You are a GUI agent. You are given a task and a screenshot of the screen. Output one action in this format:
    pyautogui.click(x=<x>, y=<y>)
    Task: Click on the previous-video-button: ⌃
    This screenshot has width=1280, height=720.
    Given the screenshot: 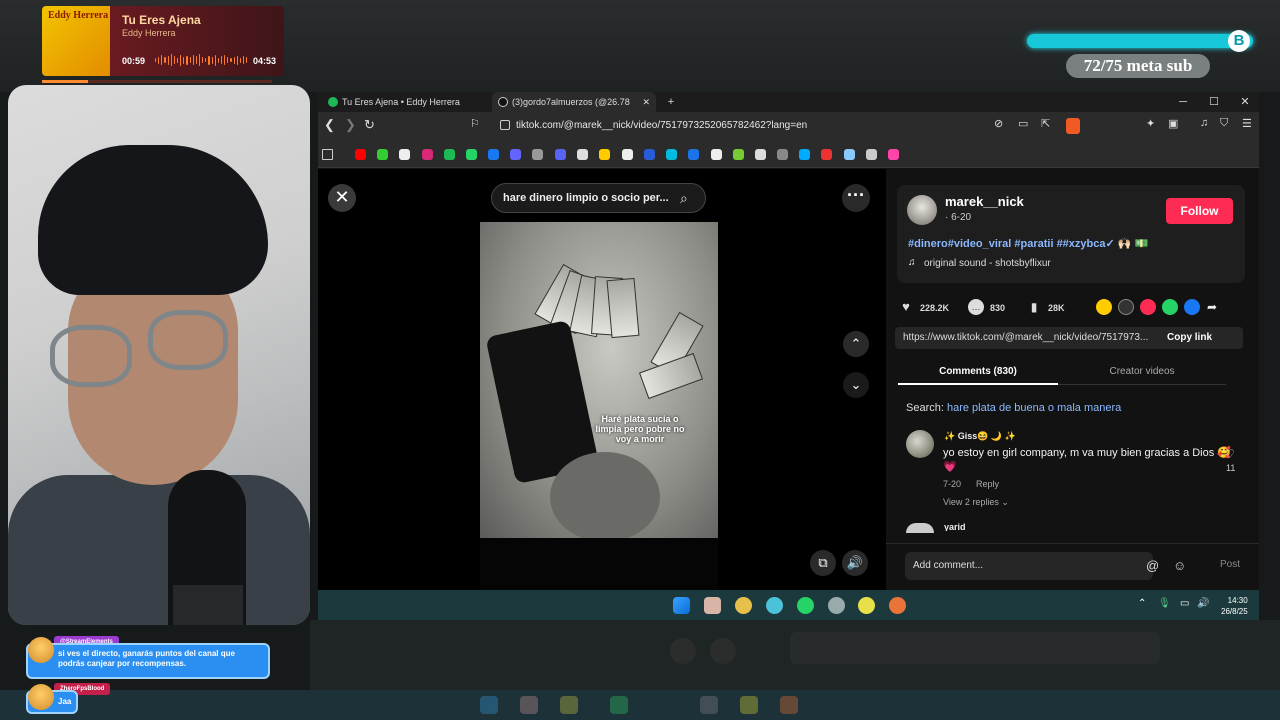 What is the action you would take?
    pyautogui.click(x=856, y=344)
    